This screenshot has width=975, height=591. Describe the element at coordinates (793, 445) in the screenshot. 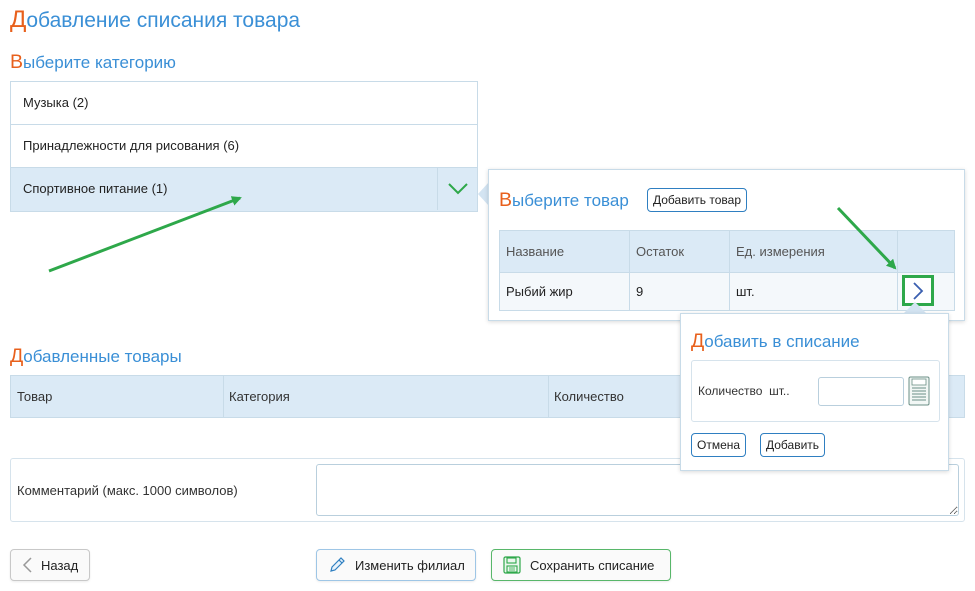

I see `add-button: Добавить` at that location.